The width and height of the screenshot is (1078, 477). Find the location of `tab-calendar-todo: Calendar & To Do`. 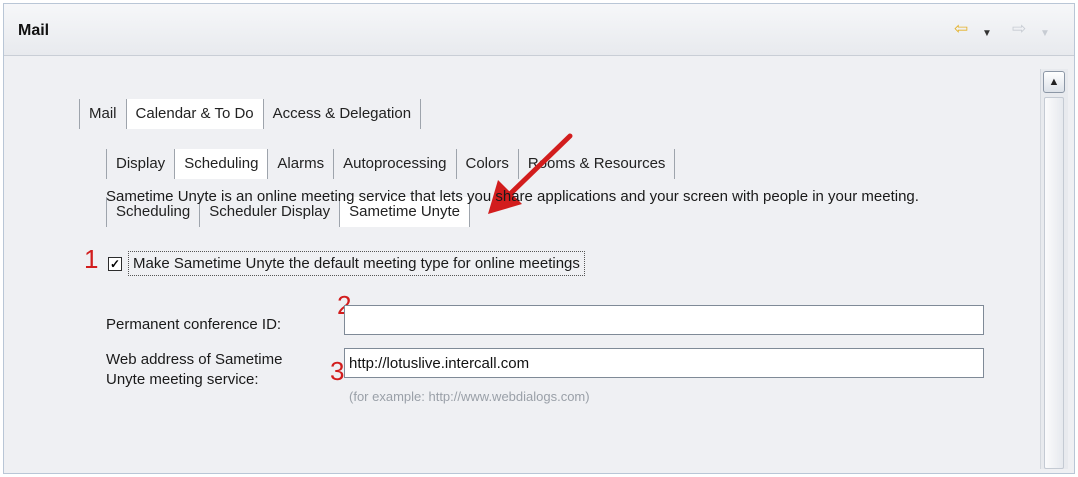

tab-calendar-todo: Calendar & To Do is located at coordinates (195, 114).